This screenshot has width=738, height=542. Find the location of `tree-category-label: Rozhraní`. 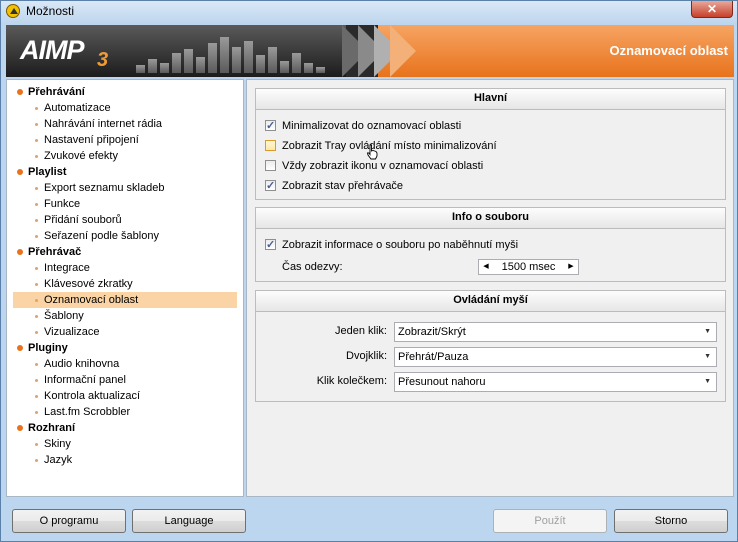

tree-category-label: Rozhraní is located at coordinates (52, 428).